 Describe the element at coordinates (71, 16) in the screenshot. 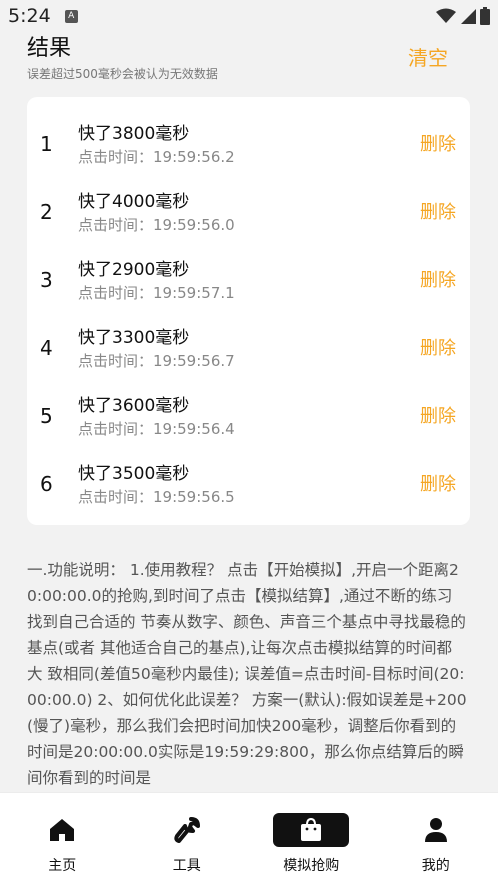

I see `notification-icon: A` at that location.